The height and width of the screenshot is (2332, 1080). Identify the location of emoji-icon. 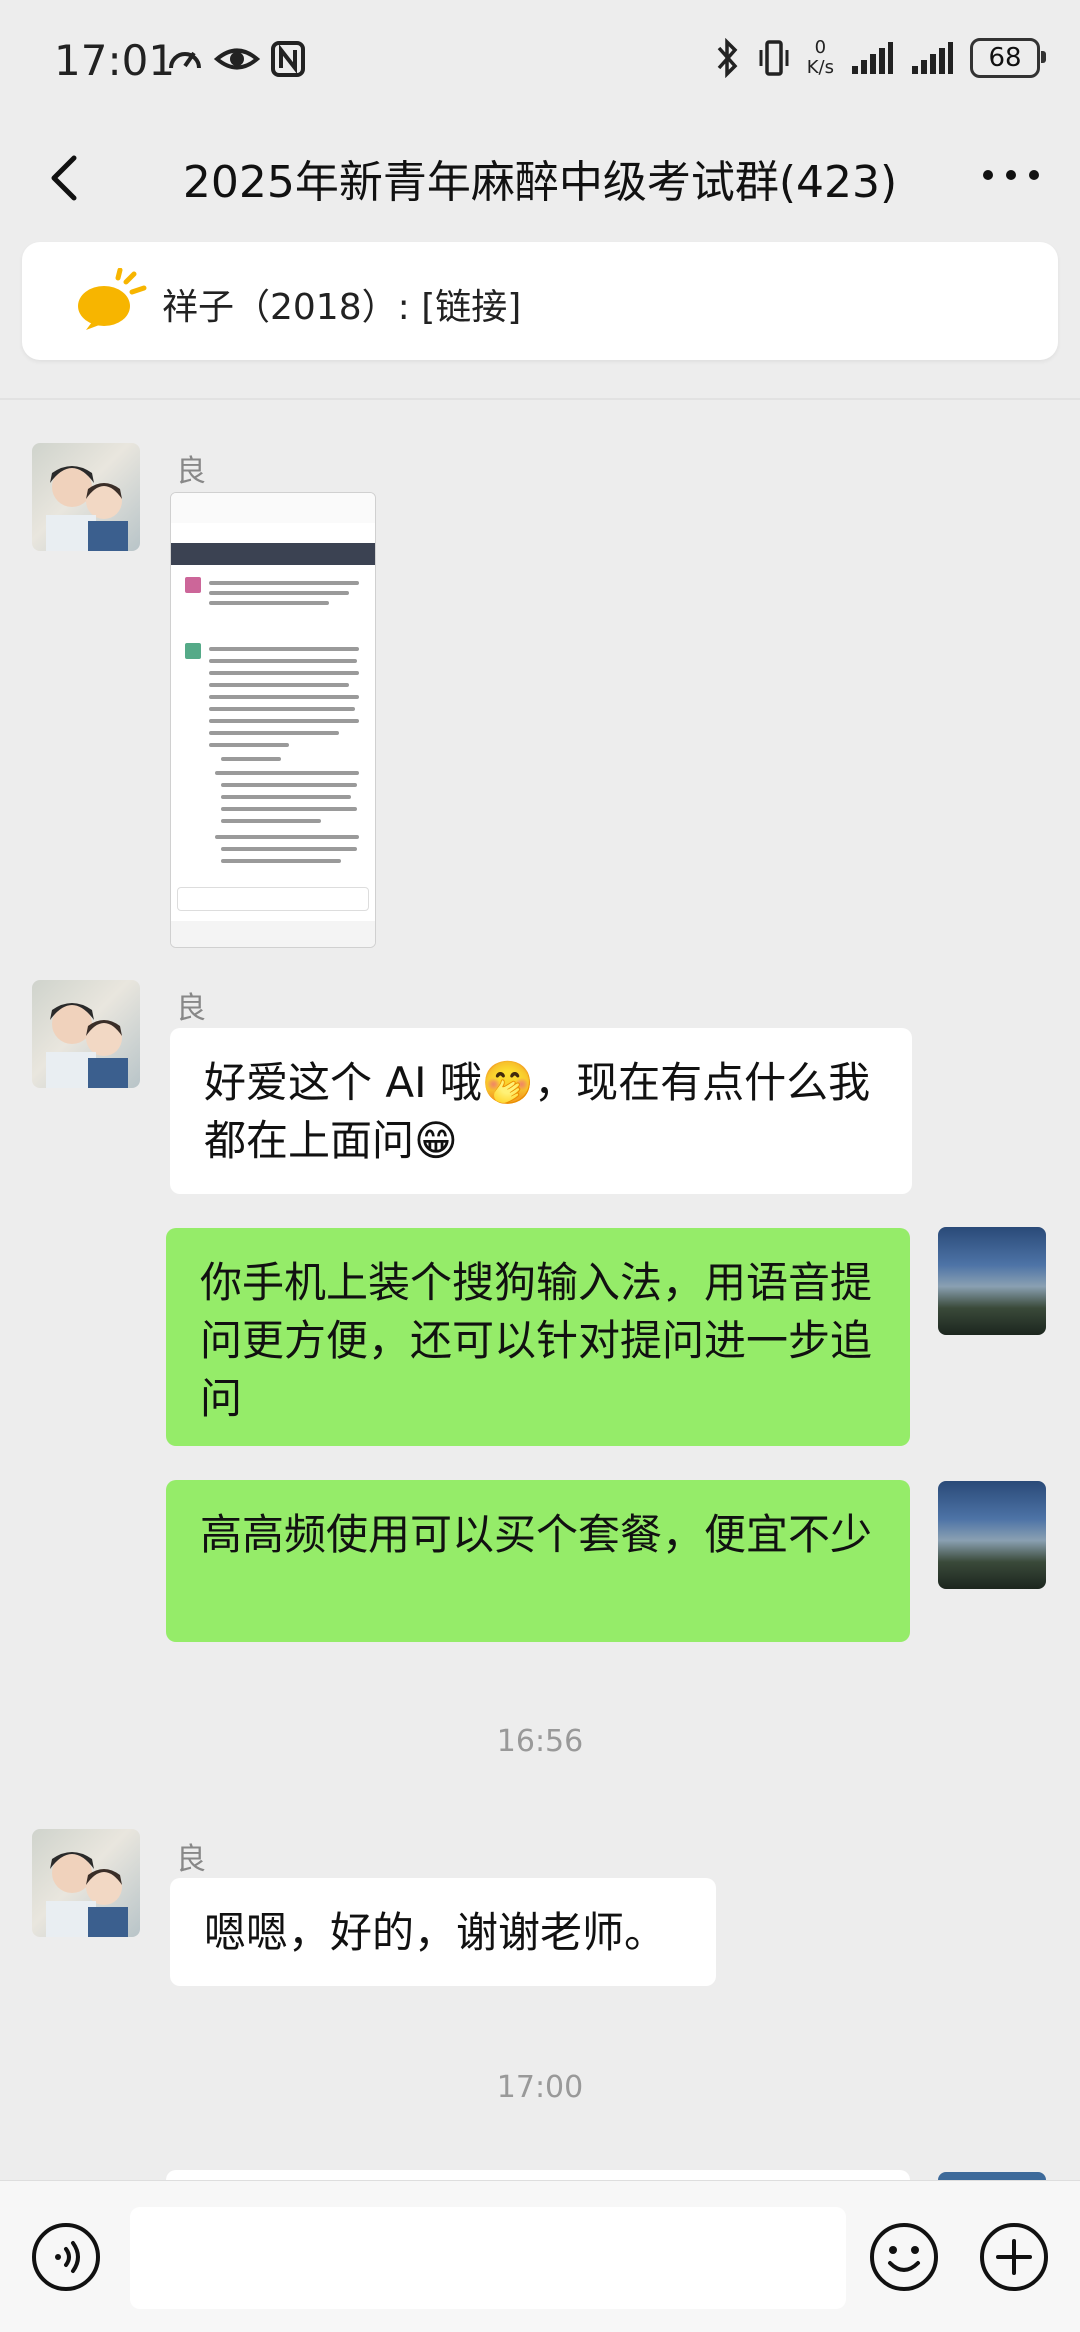
(904, 2257).